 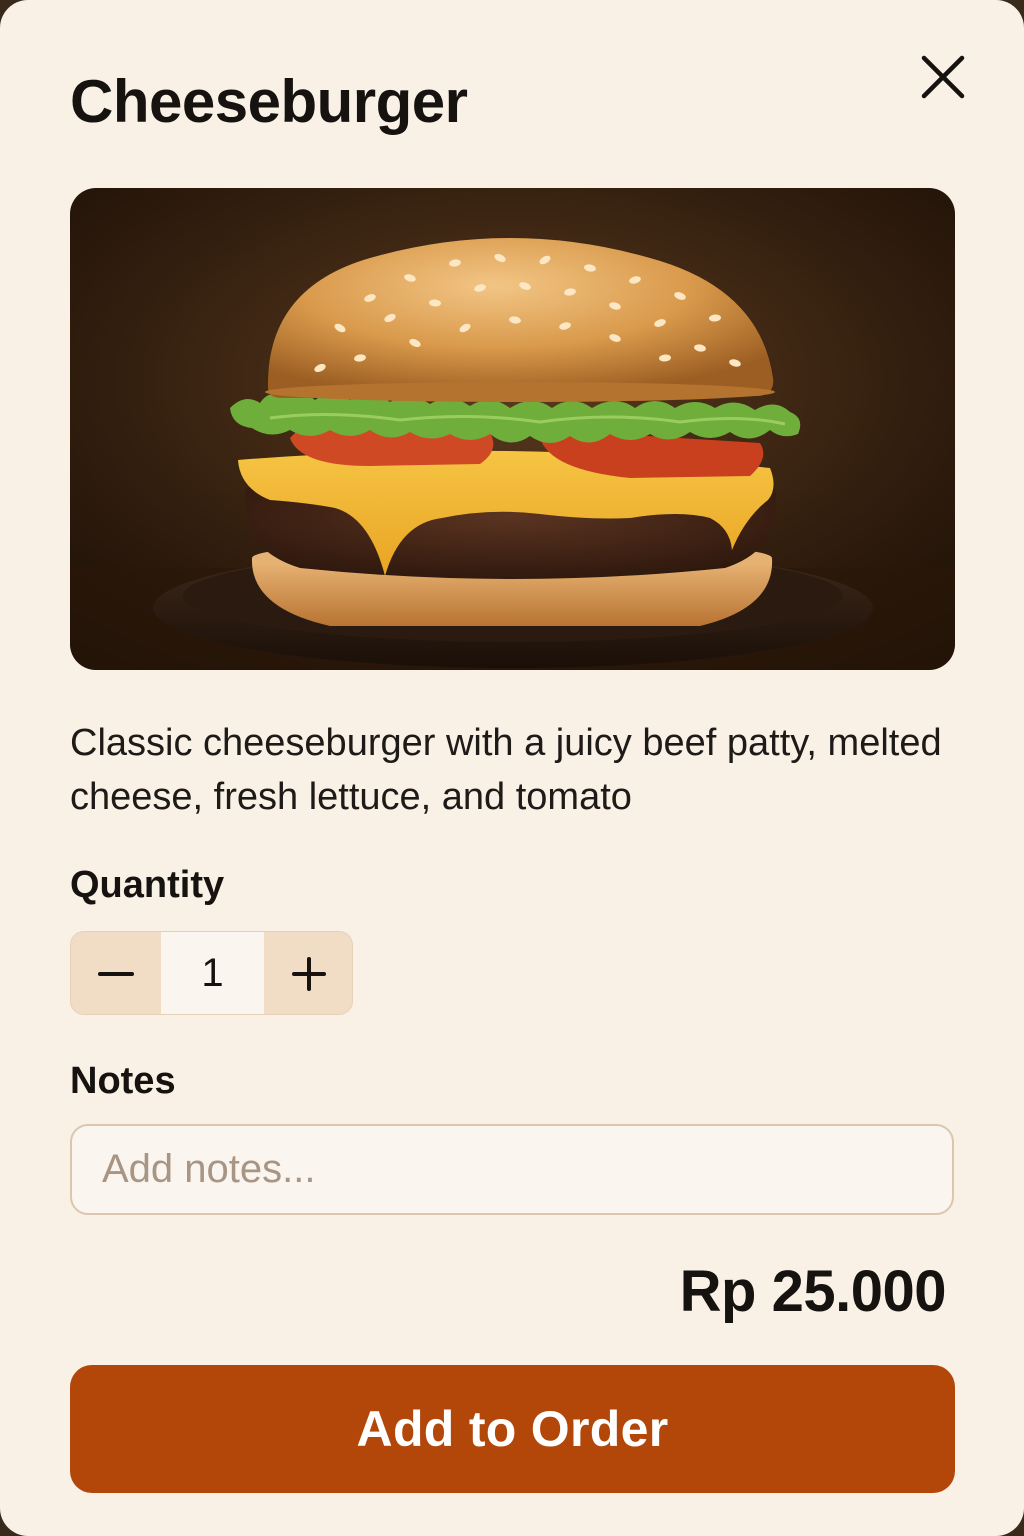 What do you see at coordinates (123, 1081) in the screenshot?
I see `notes-label: Notes` at bounding box center [123, 1081].